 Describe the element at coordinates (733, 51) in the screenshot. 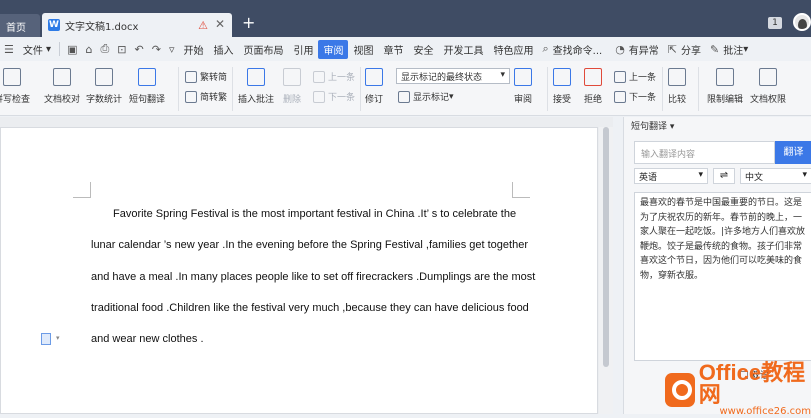

I see `comment-label: 批注` at that location.